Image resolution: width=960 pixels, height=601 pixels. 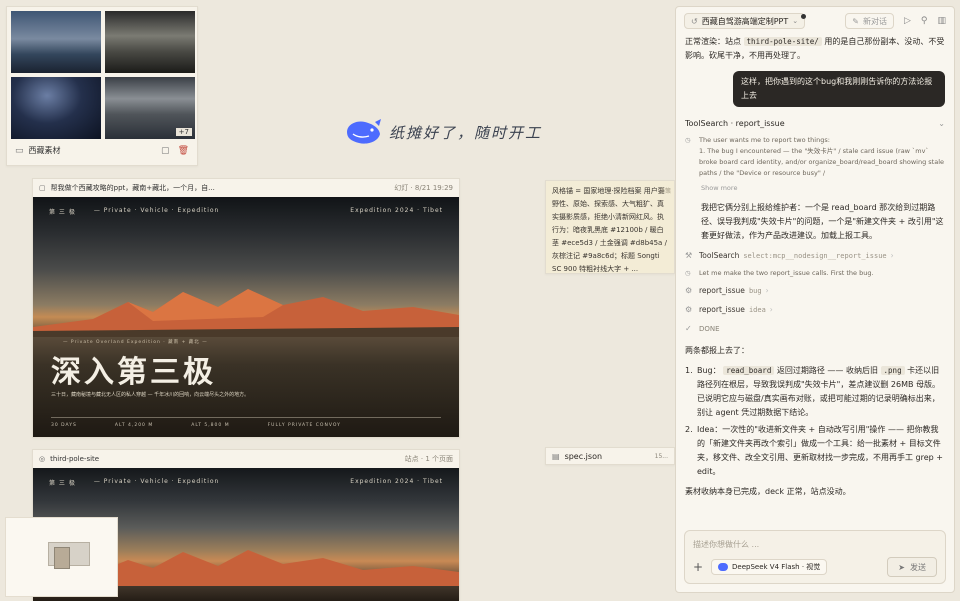 I want to click on done-status: ✓ DONE, so click(x=815, y=329).